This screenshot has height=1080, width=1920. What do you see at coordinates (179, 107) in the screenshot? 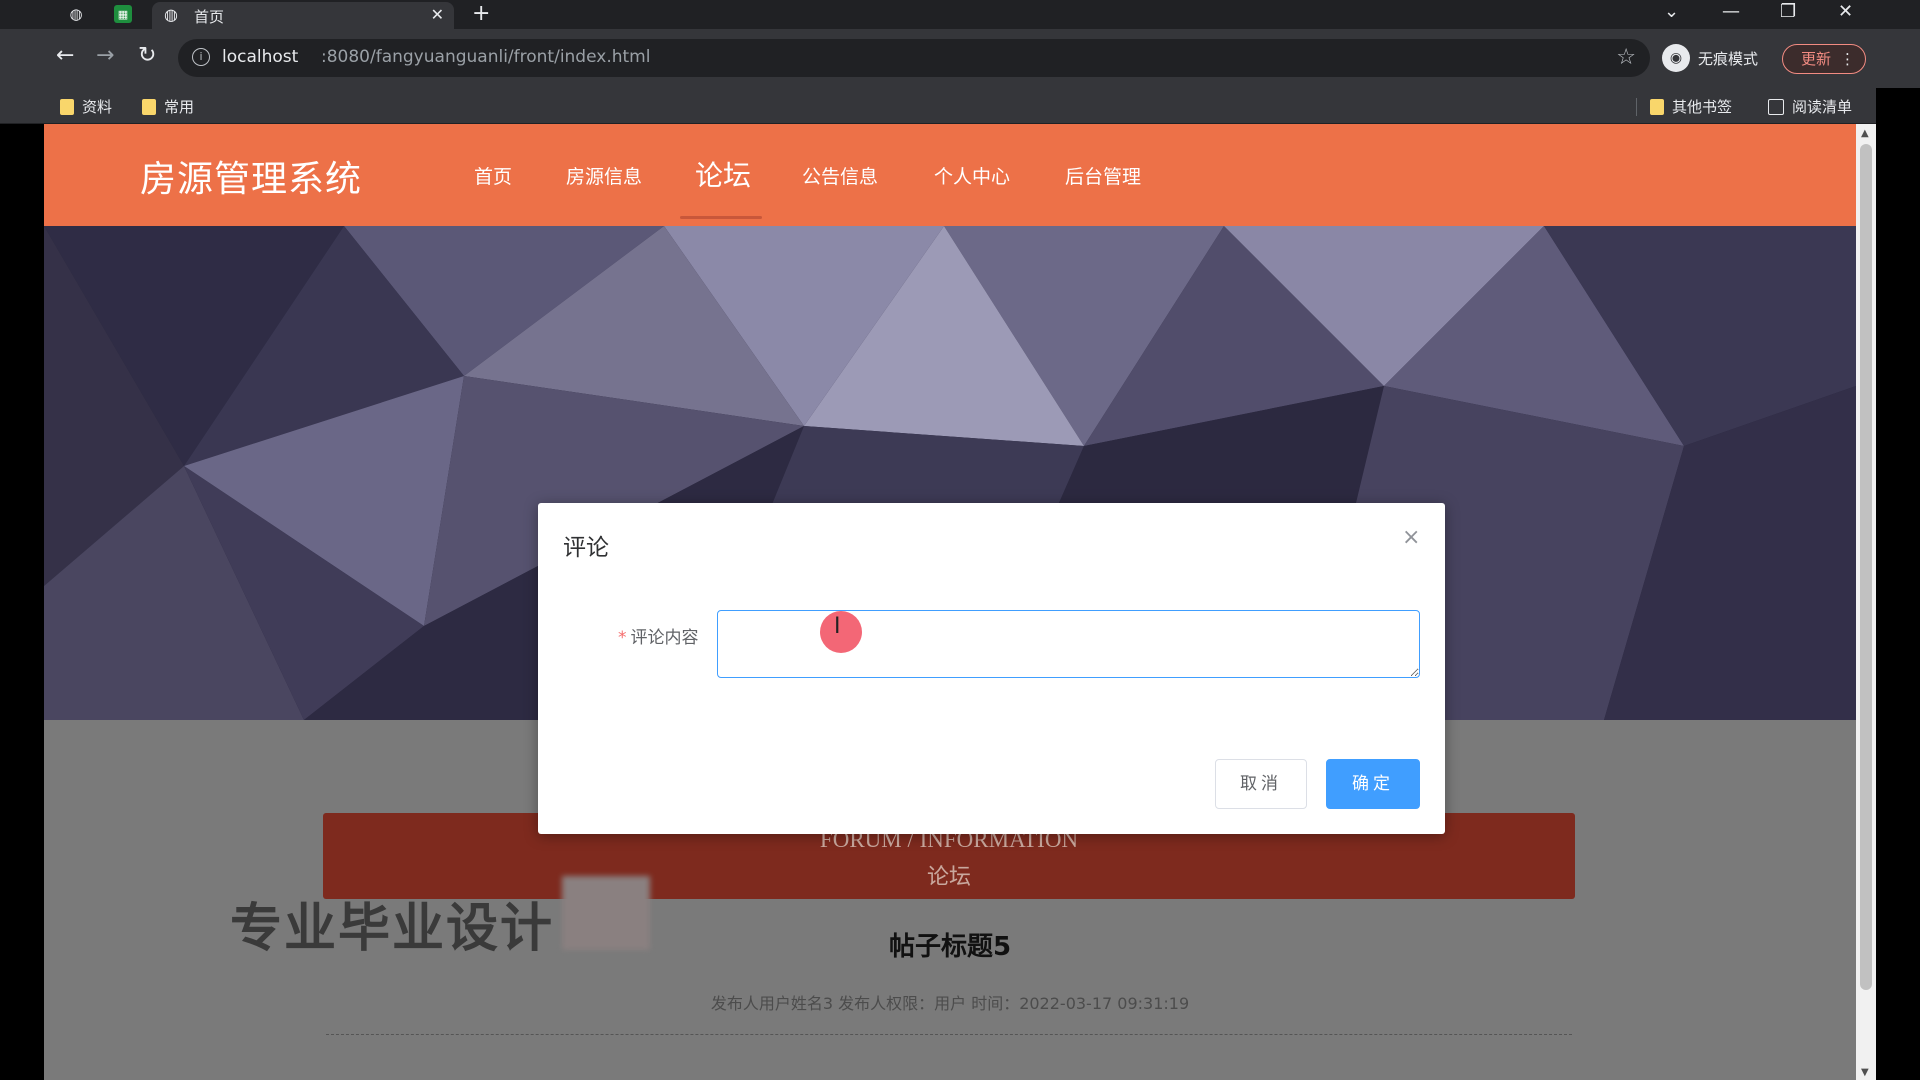
I see `bookmark-label: 常用` at bounding box center [179, 107].